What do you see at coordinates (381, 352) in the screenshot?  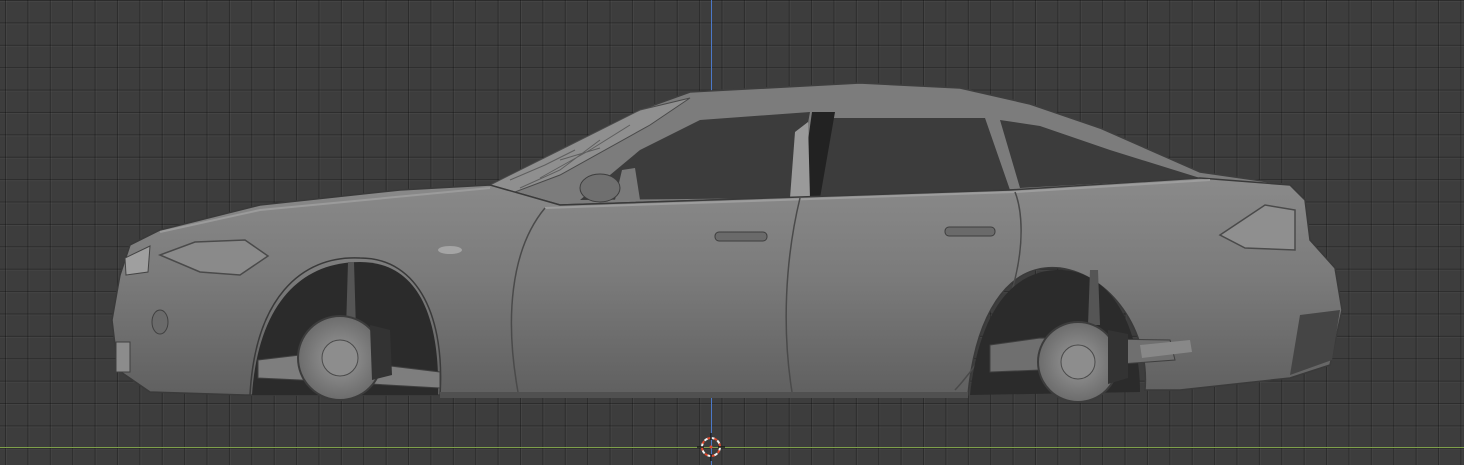 I see `front-caliper` at bounding box center [381, 352].